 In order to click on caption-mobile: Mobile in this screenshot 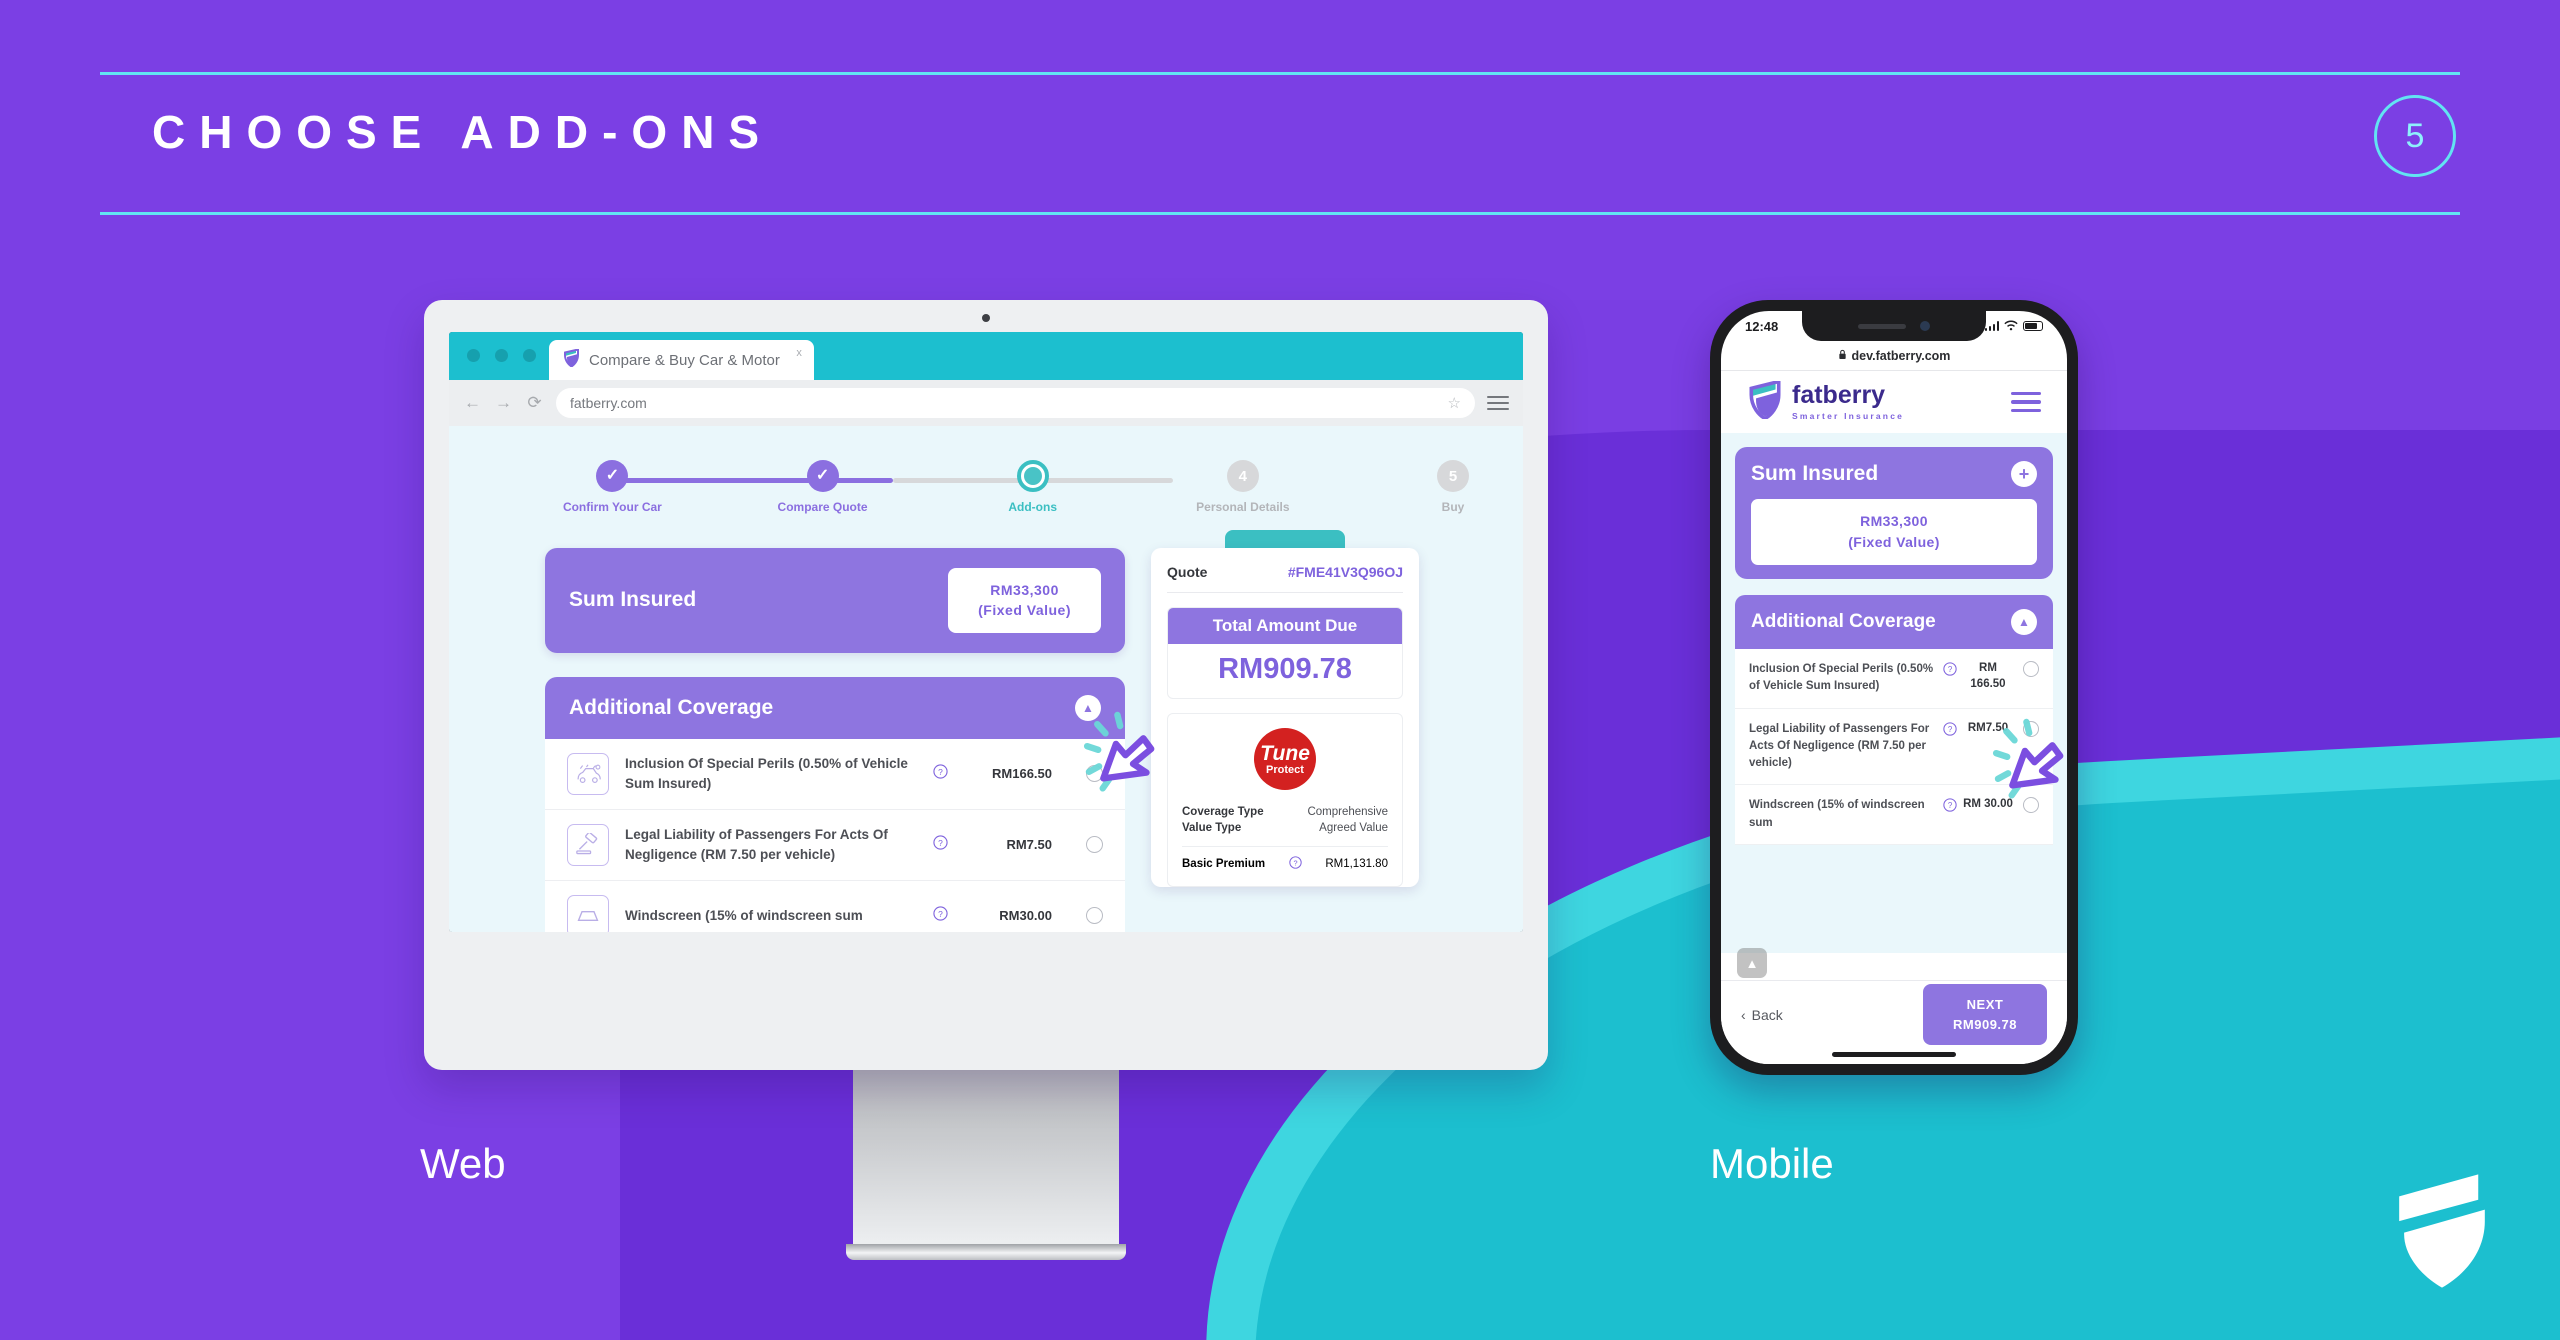, I will do `click(1772, 1163)`.